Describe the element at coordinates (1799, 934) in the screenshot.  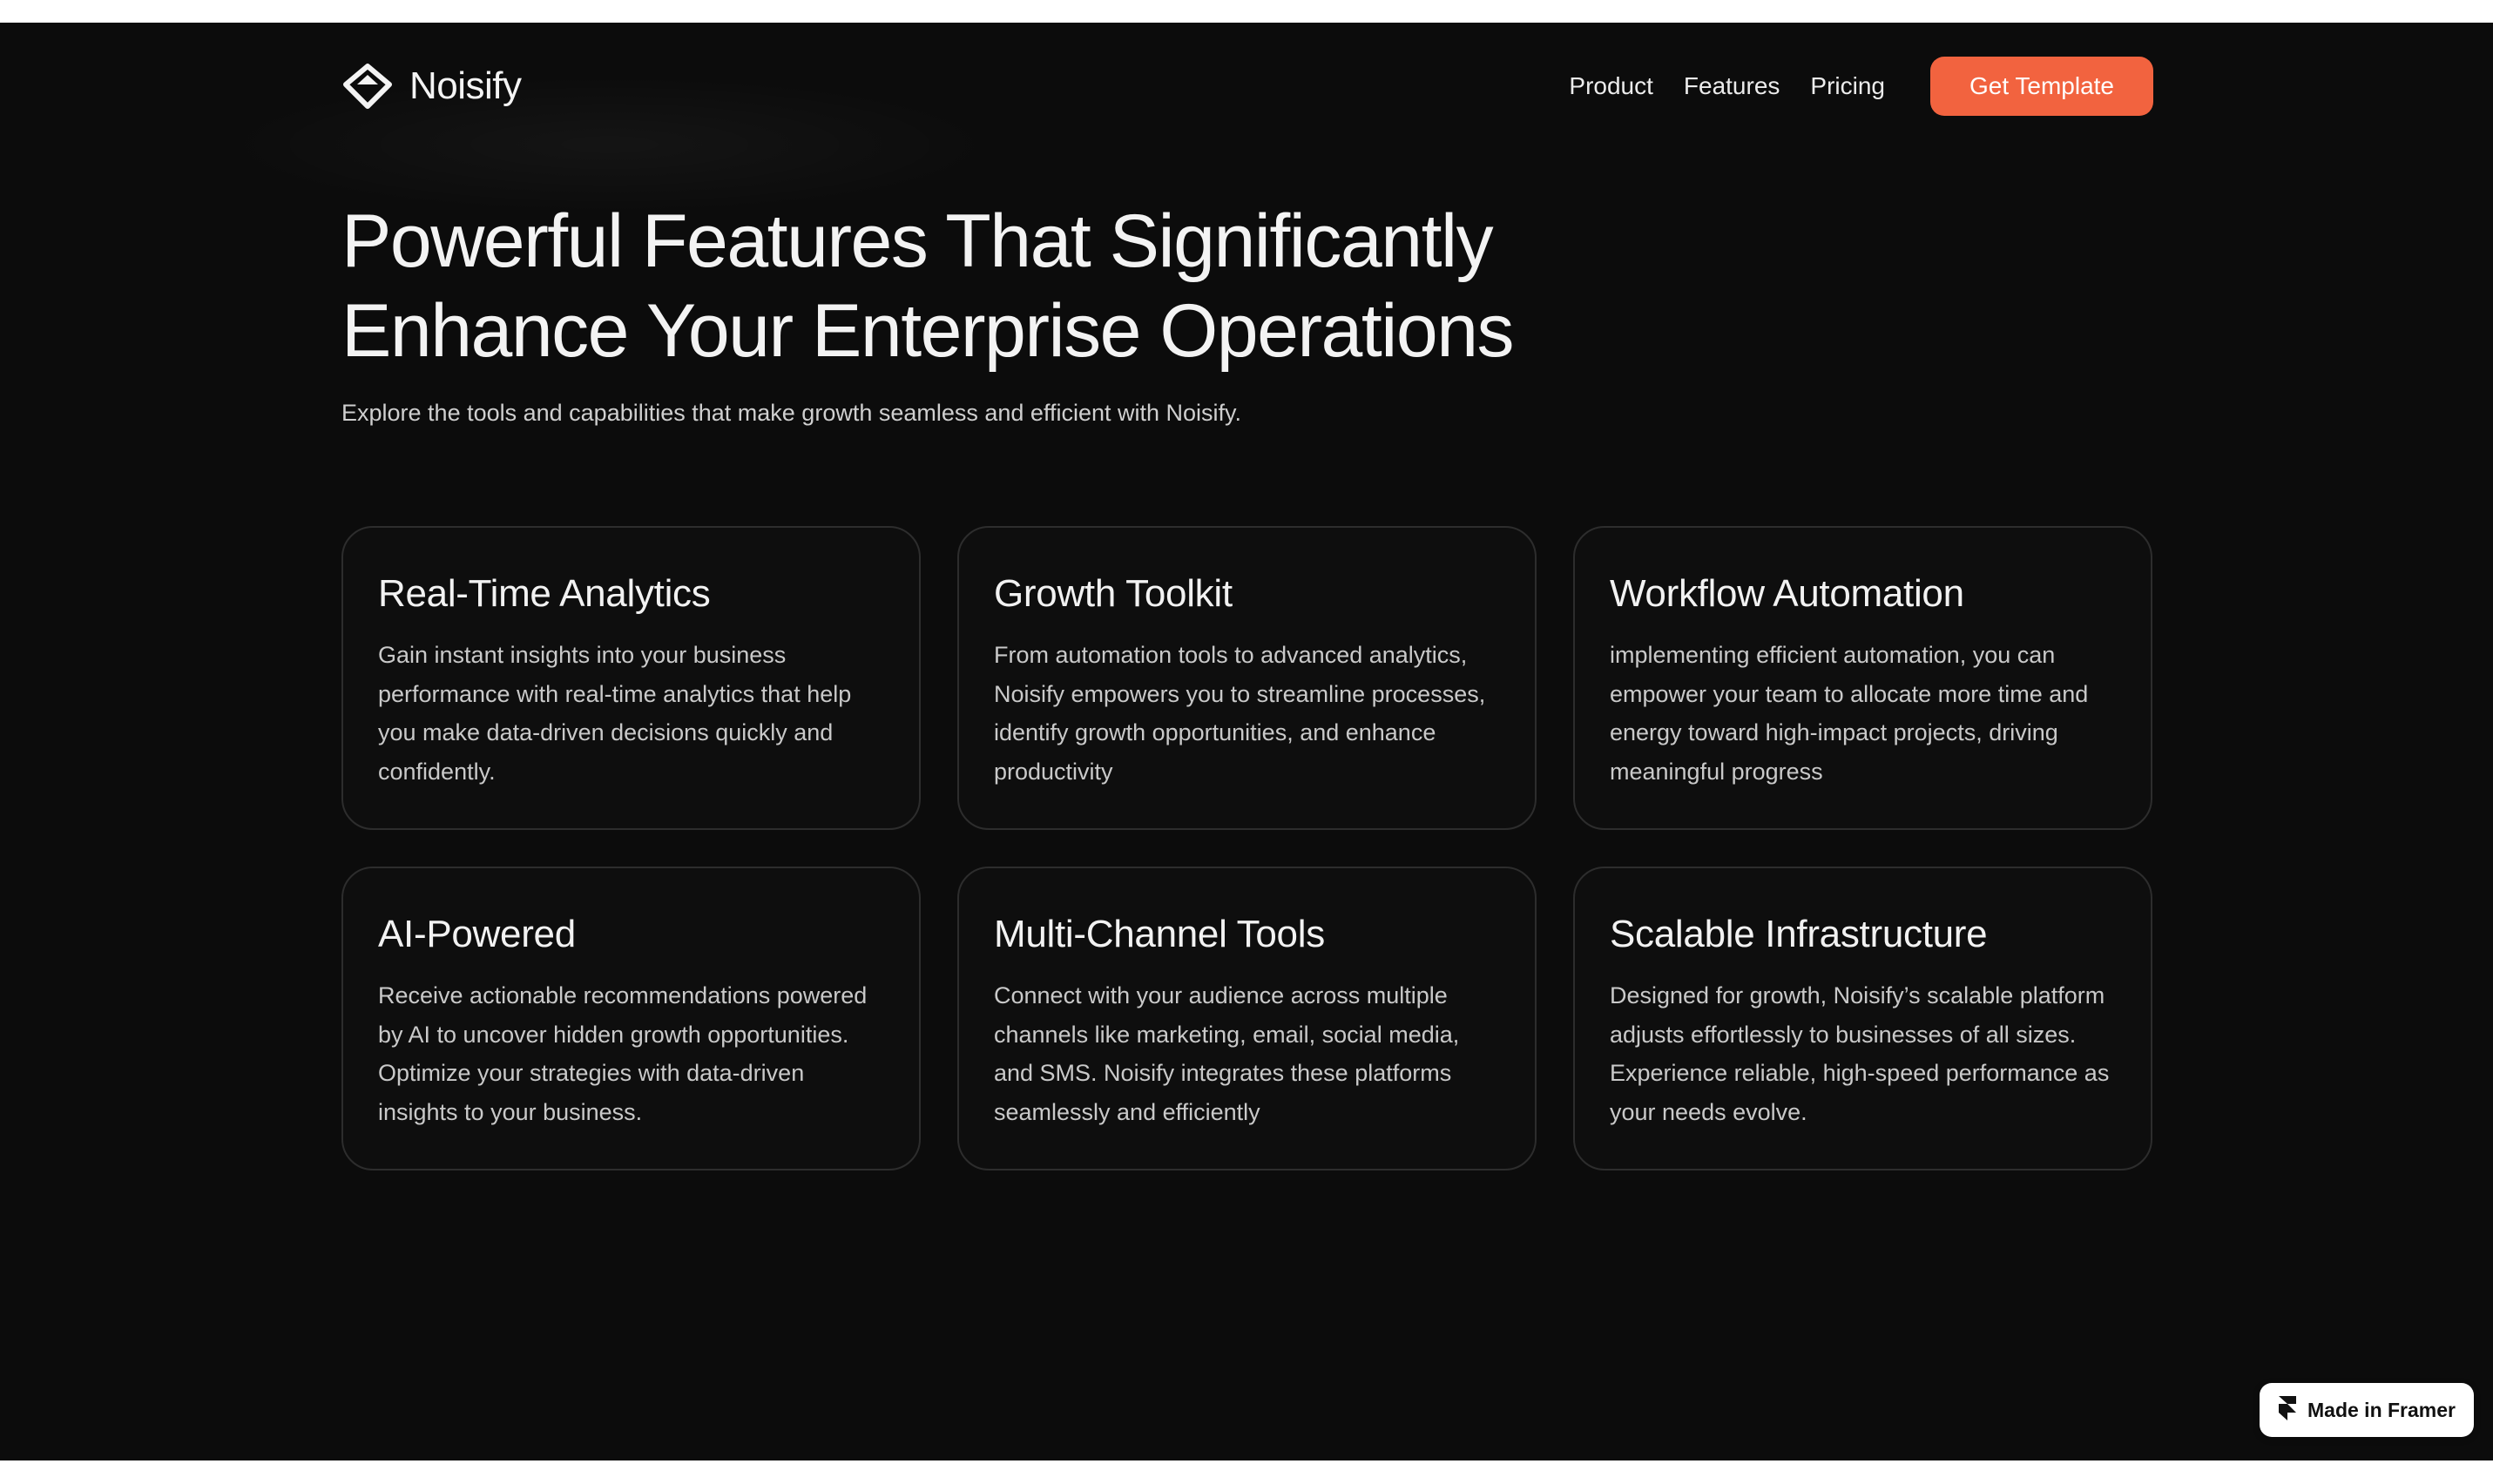
I see `feature-card-title: Scalable Infrastructure` at that location.